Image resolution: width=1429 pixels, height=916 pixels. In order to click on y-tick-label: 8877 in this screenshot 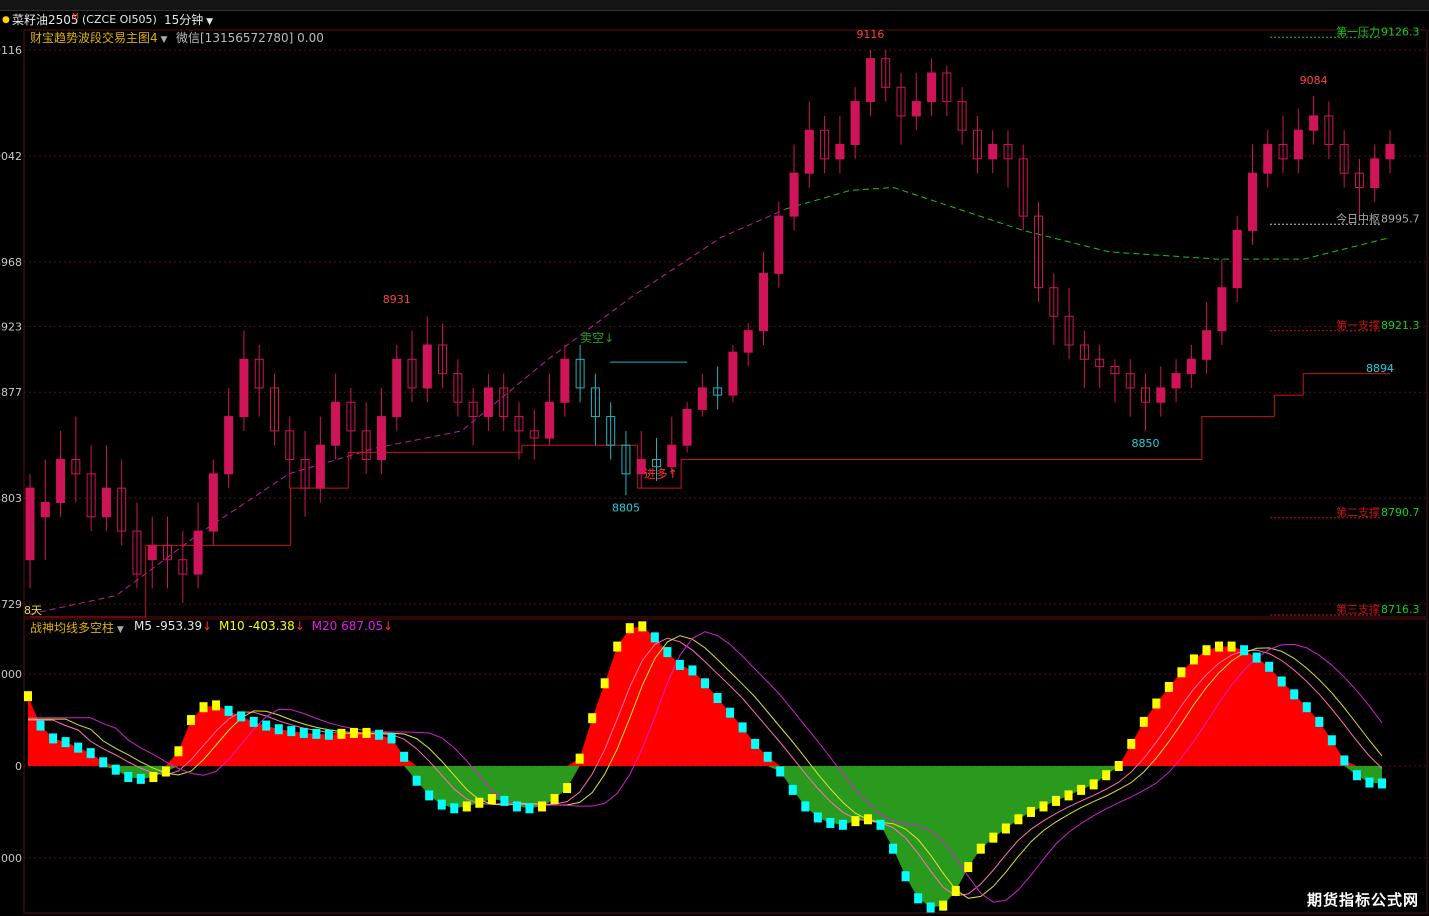, I will do `click(11, 392)`.